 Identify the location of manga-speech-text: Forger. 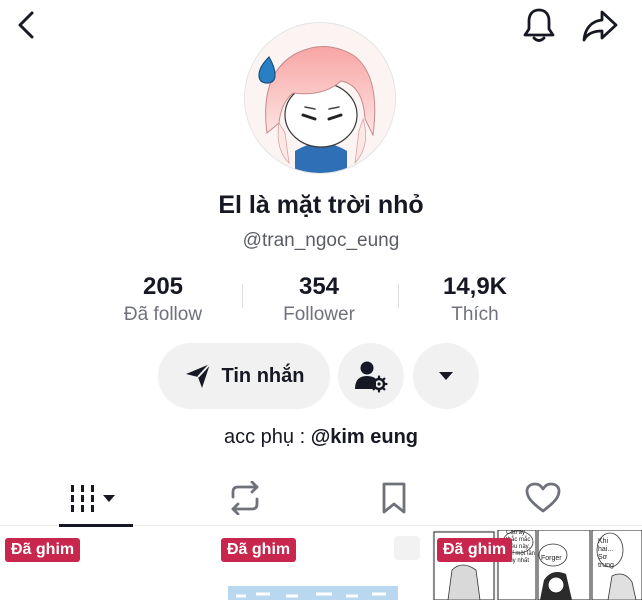
(551, 558).